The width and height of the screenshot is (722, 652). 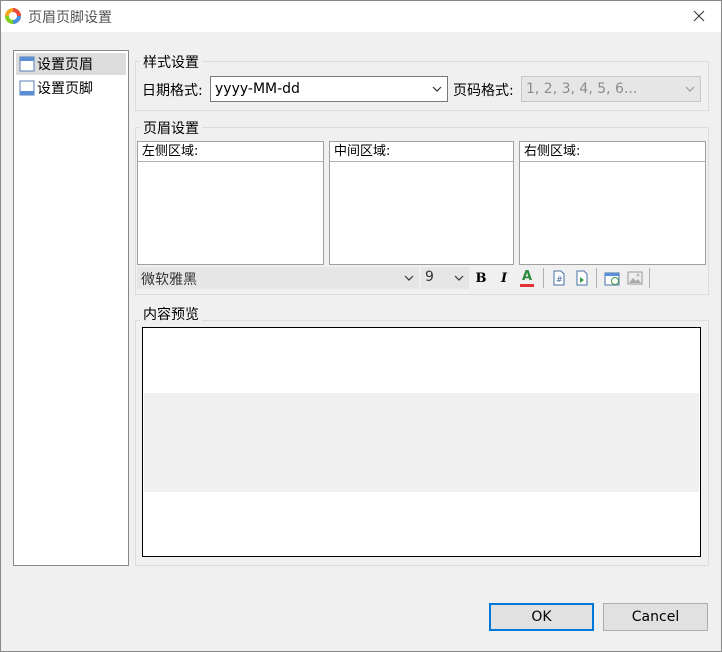 What do you see at coordinates (655, 617) in the screenshot?
I see `cancel-button: Cancel` at bounding box center [655, 617].